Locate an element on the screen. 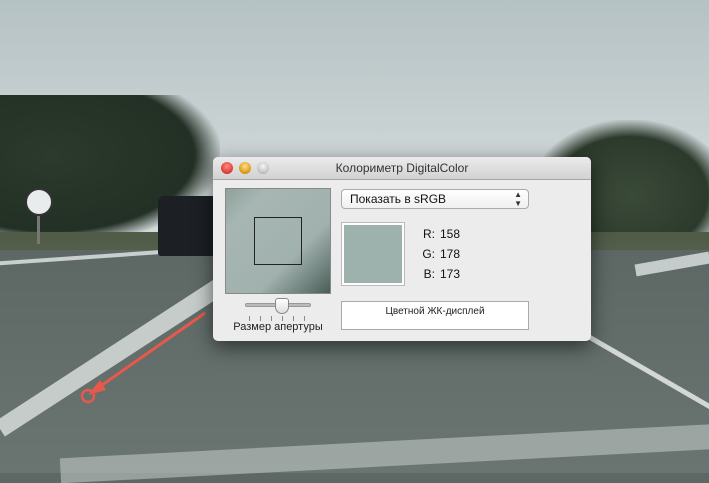  updown-chevron-icon: ▲ ▼ is located at coordinates (518, 199).